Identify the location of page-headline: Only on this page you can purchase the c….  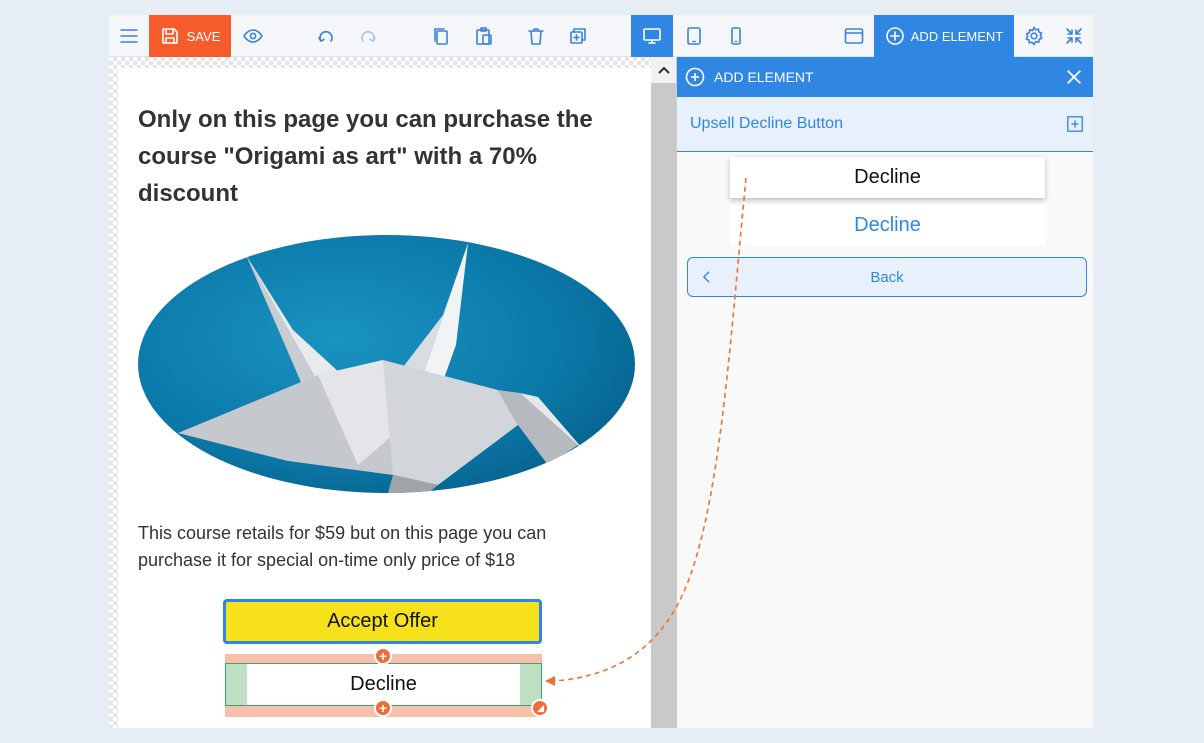
(378, 156).